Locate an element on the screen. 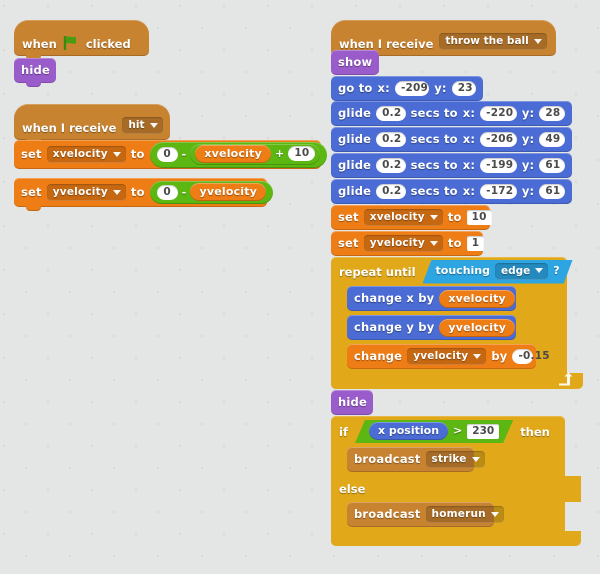 Image resolution: width=600 pixels, height=574 pixels. if-header: if x position > 230 then is located at coordinates (448, 431).